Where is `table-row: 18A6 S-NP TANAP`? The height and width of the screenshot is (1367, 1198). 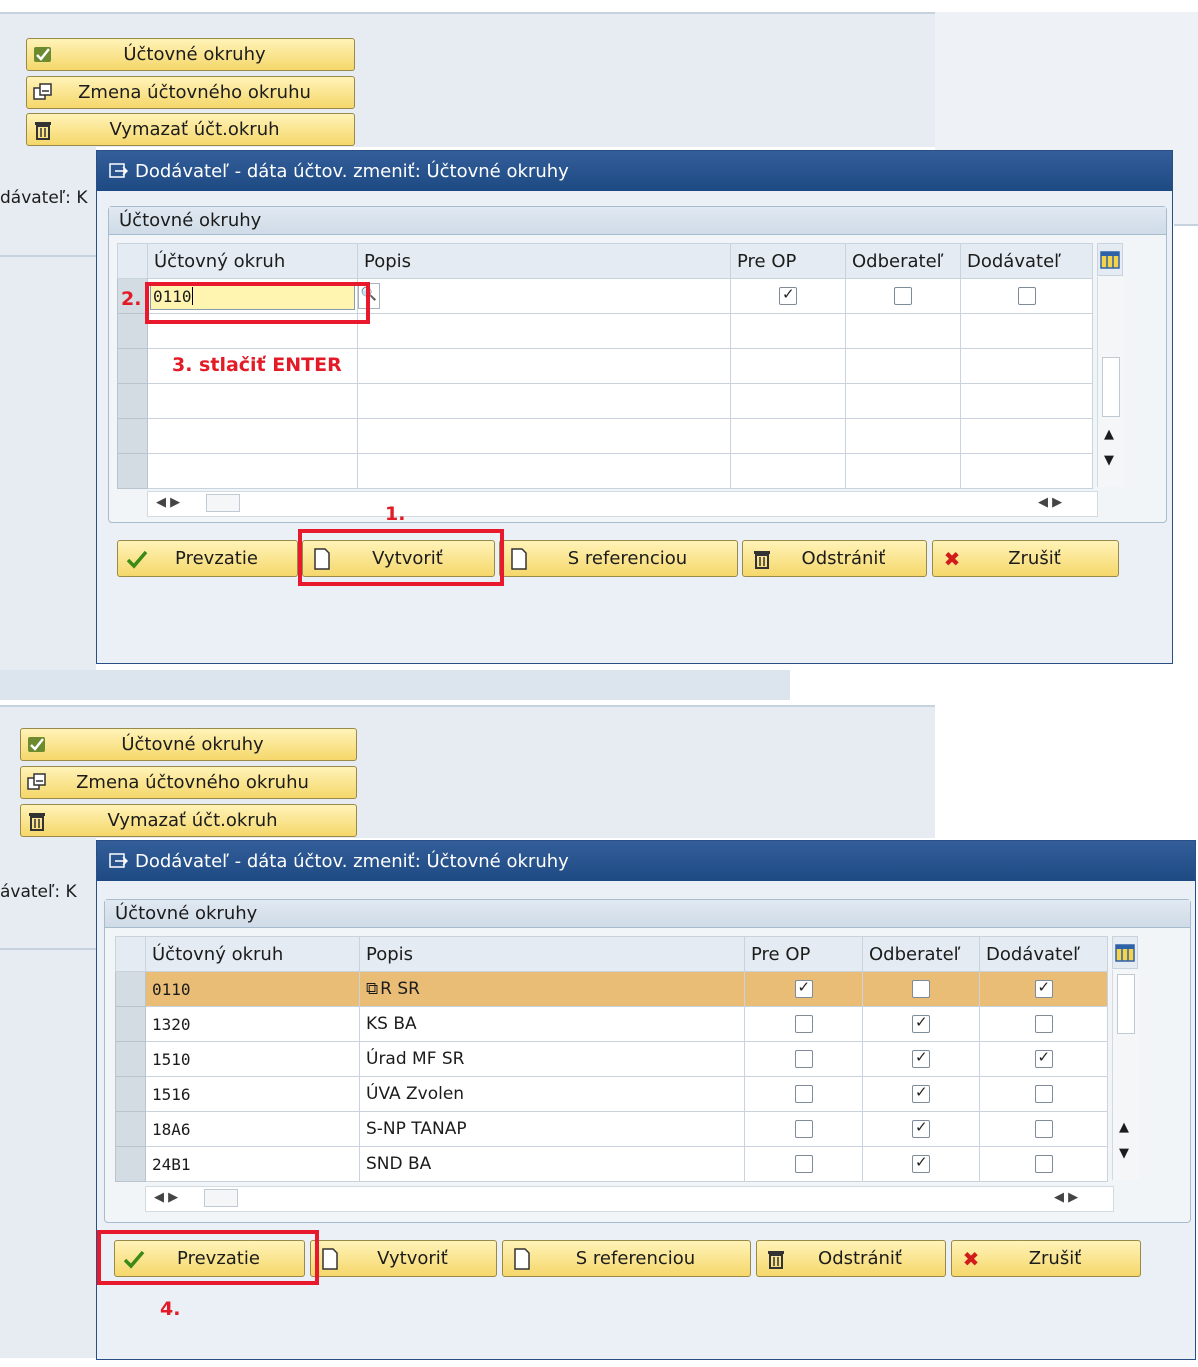
table-row: 18A6 S-NP TANAP is located at coordinates (611, 1129).